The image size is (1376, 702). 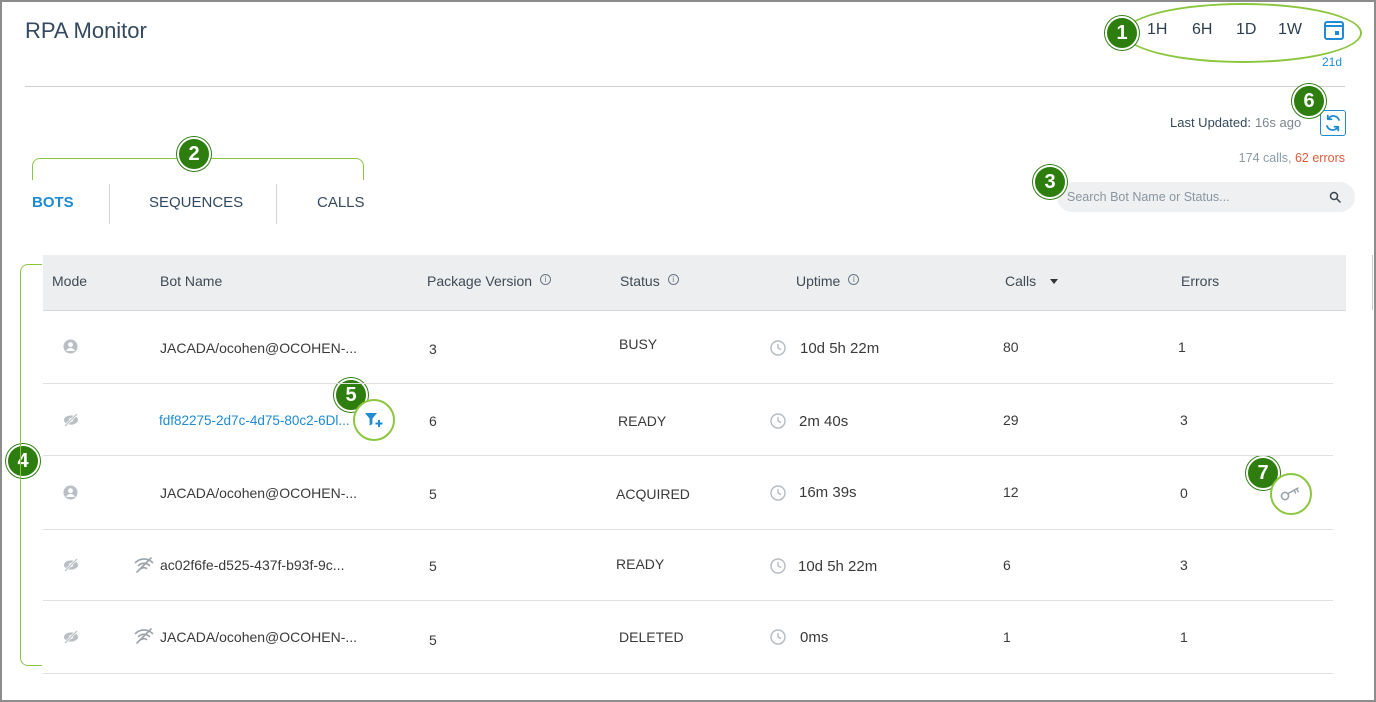 I want to click on column-header-calls: Calls, so click(x=1032, y=281).